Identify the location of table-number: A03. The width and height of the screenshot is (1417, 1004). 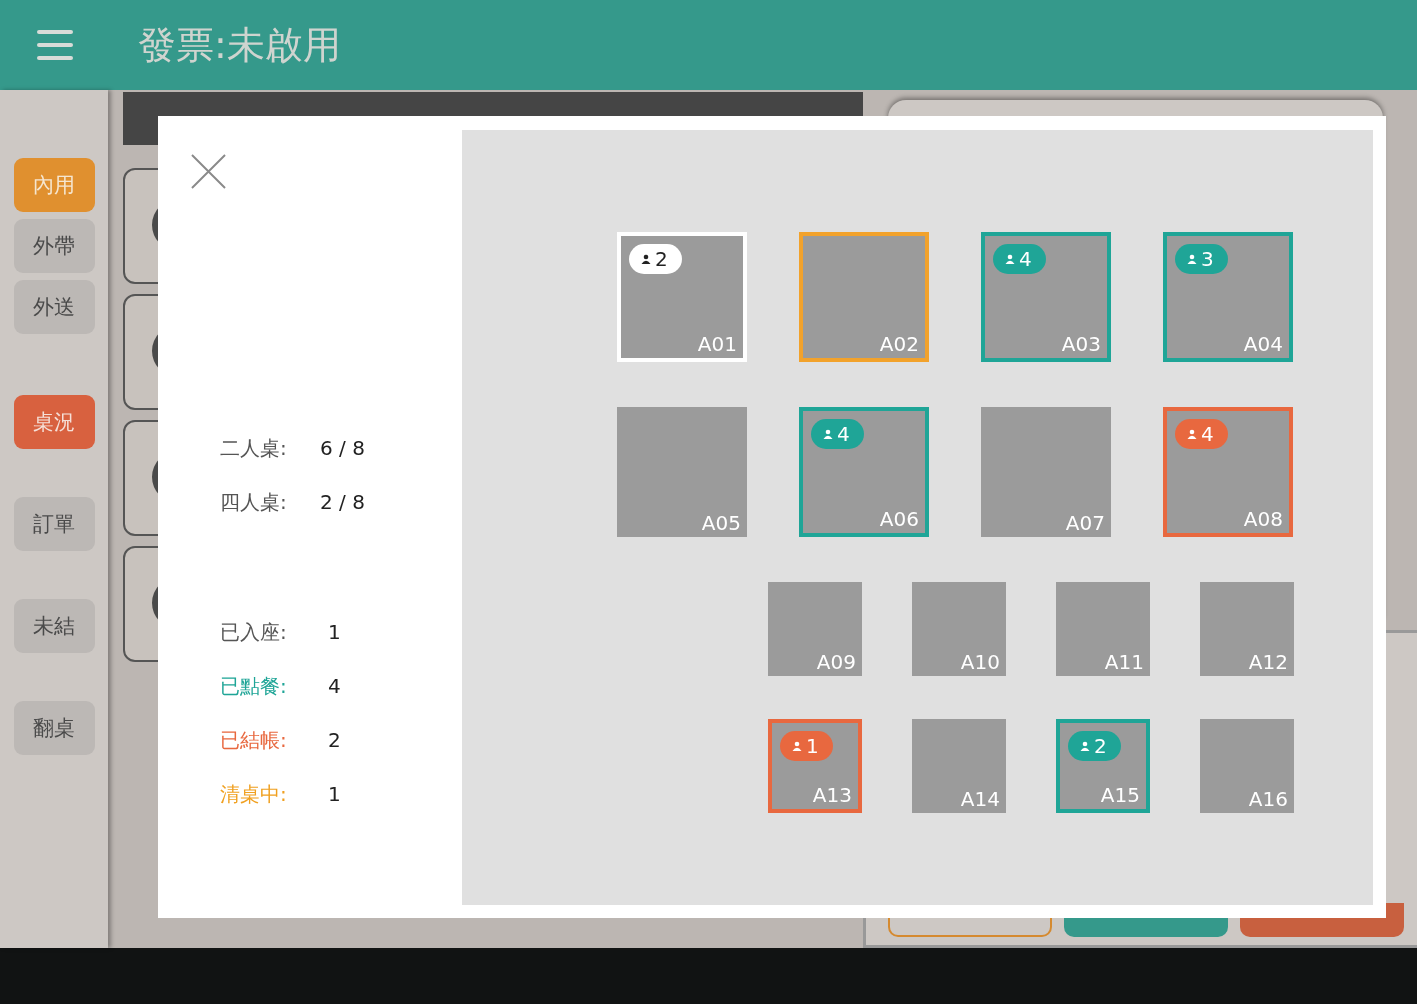
(1081, 344).